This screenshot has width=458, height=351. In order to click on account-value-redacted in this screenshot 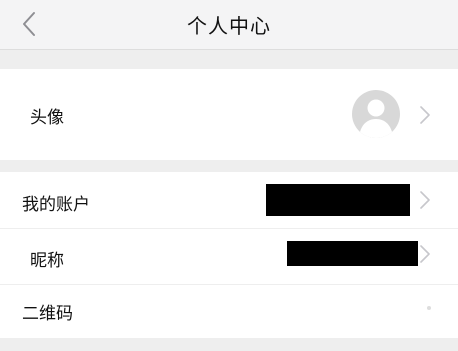, I will do `click(338, 200)`.